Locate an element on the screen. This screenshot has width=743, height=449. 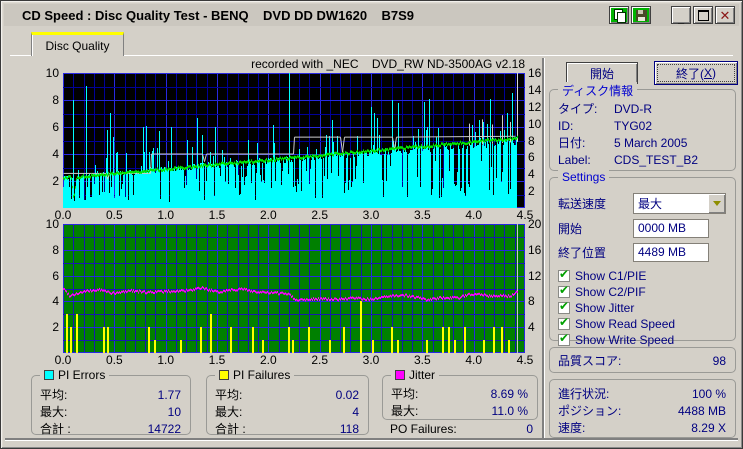
close-icon: ✕ is located at coordinates (725, 15).